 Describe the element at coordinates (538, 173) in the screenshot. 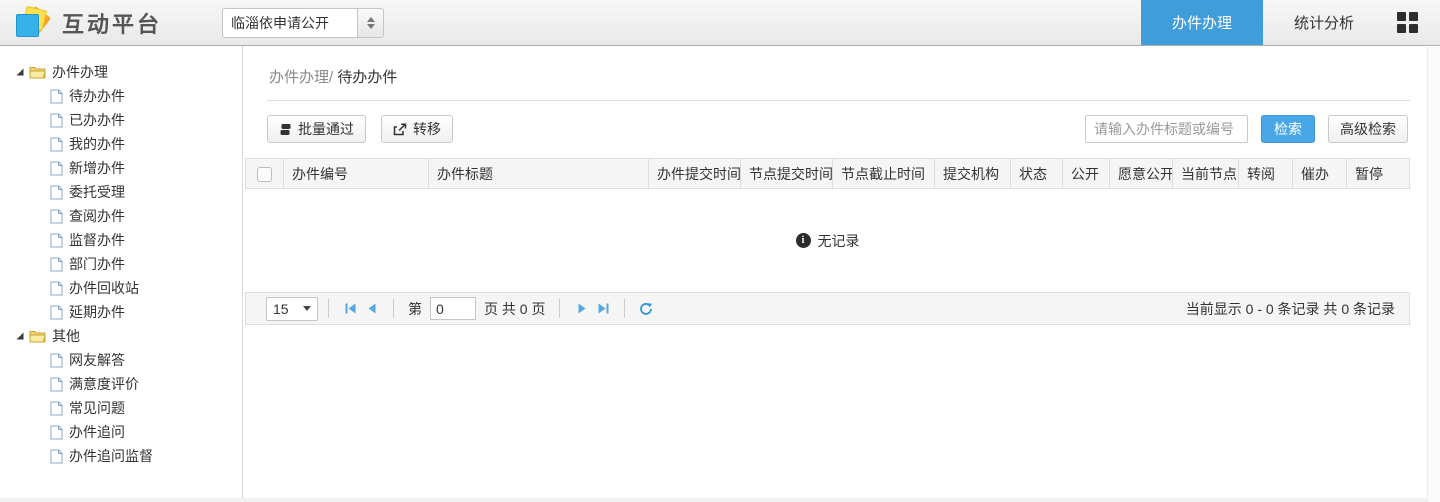

I see `col-case-title: 办件标题` at that location.